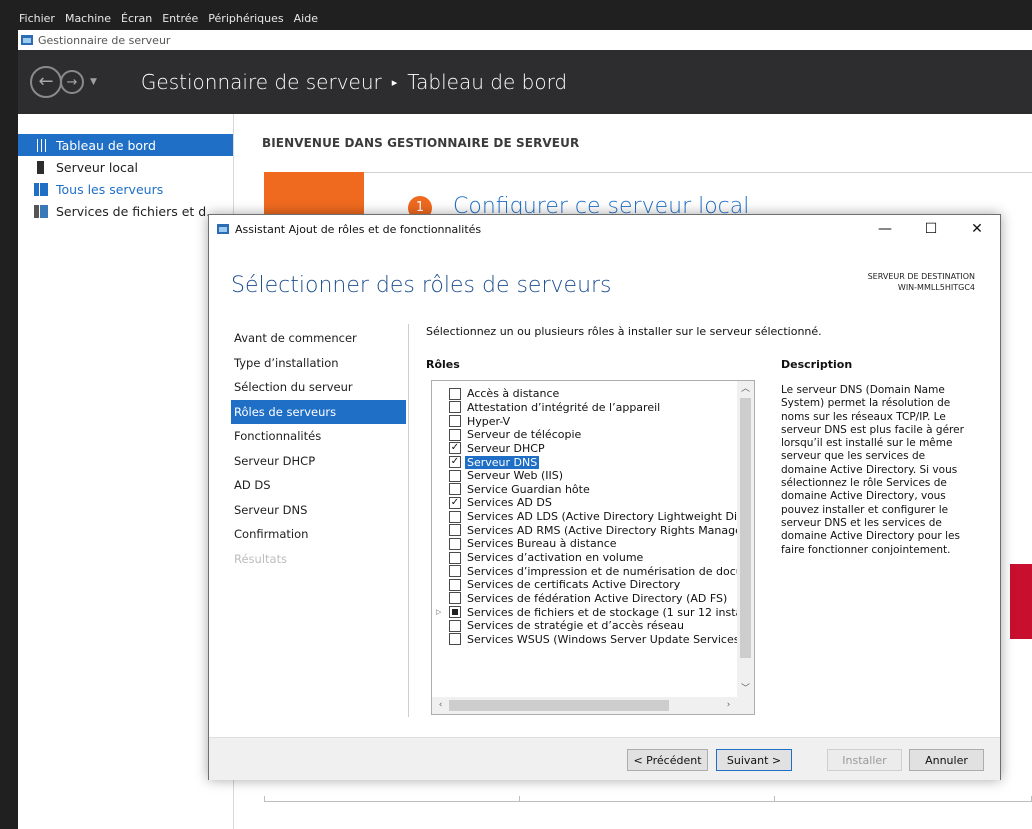 This screenshot has width=1032, height=829. Describe the element at coordinates (46, 82) in the screenshot. I see `back-arrow-icon: ←` at that location.